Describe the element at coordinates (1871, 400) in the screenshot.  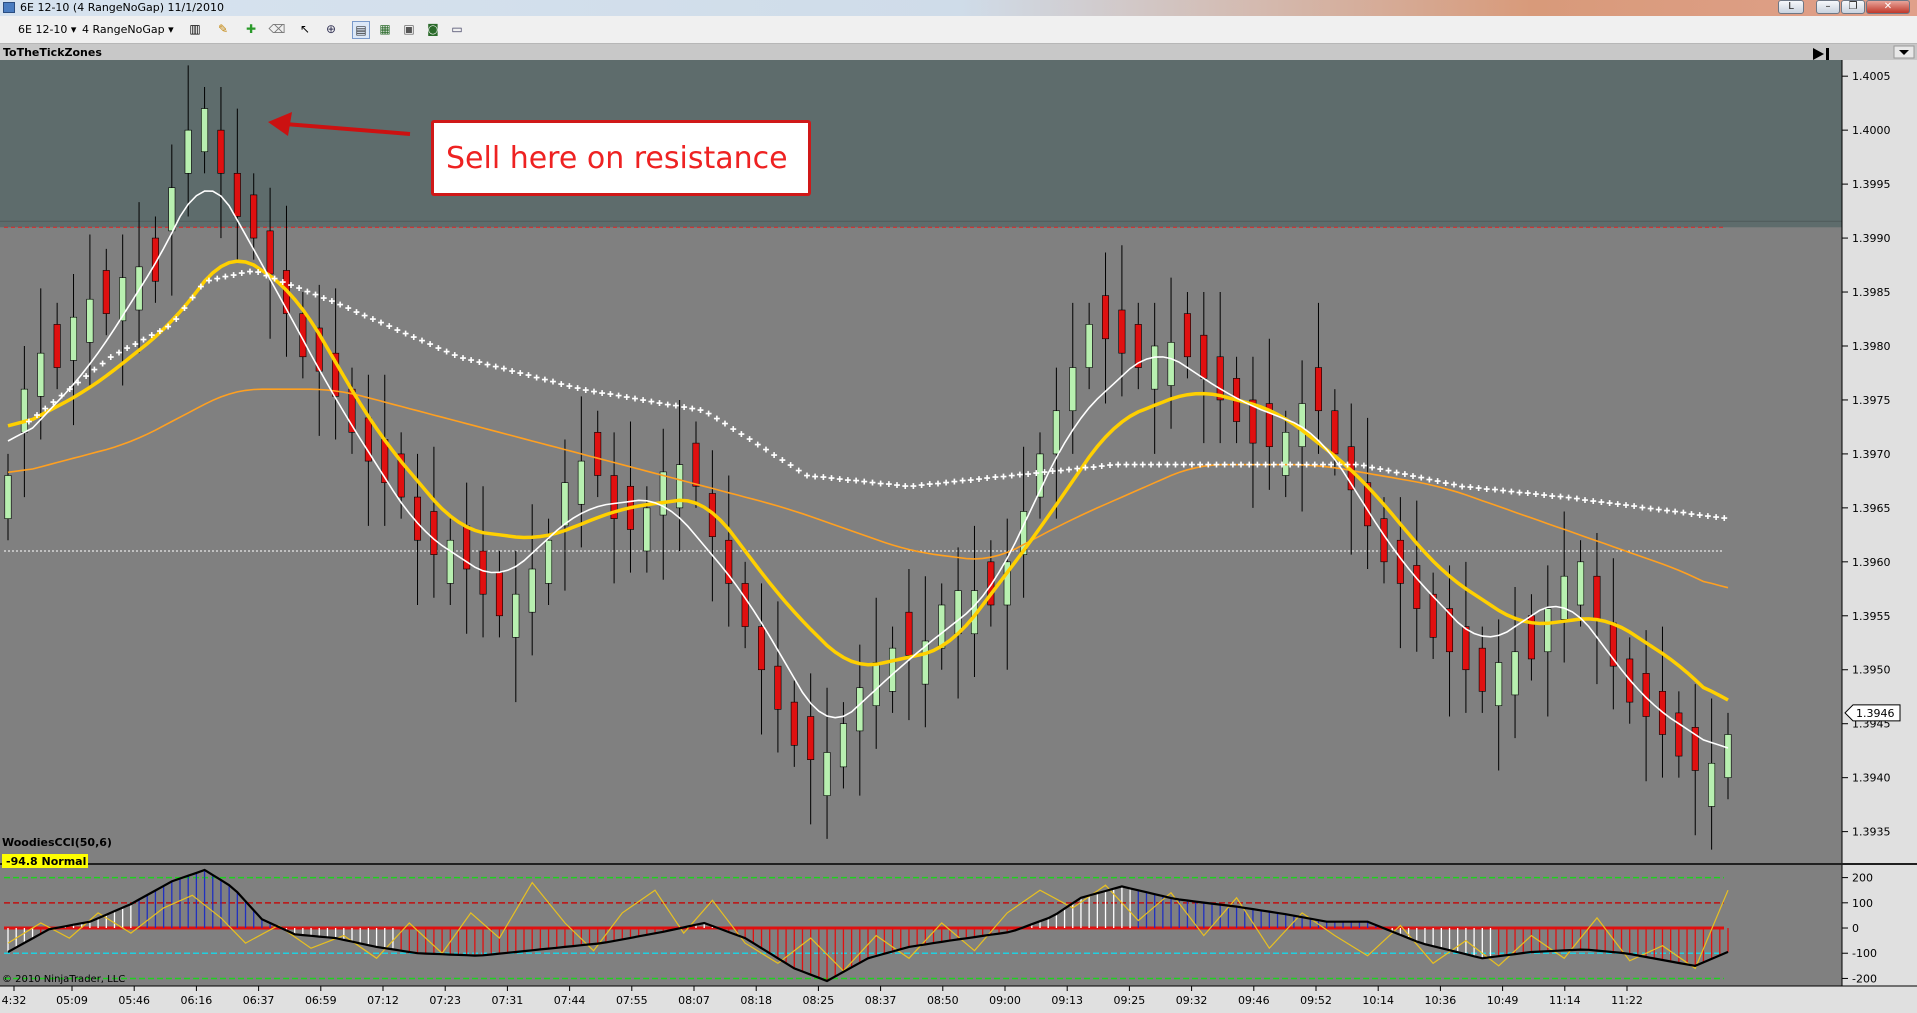
I see `price-tick-label: 1.3975` at that location.